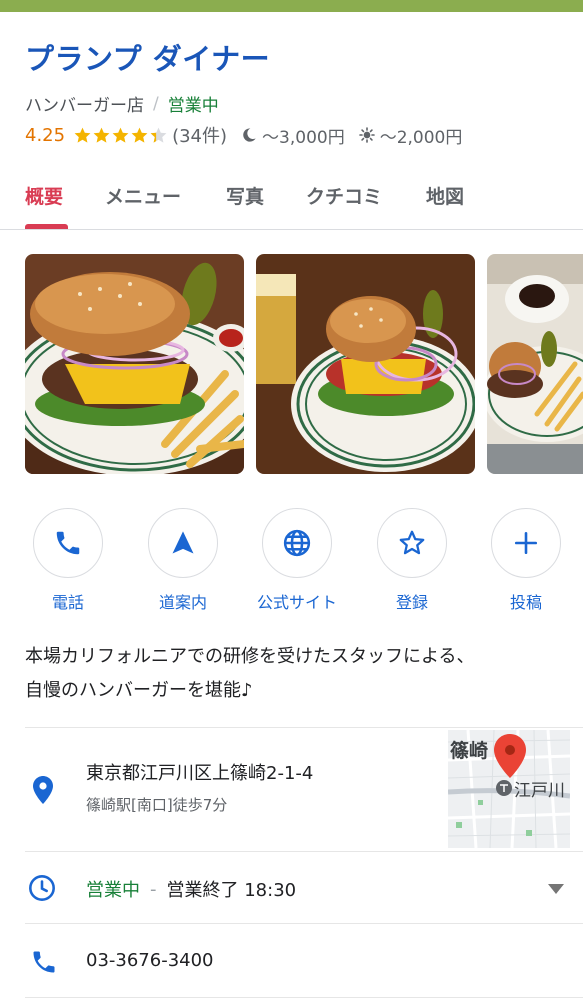 This screenshot has height=1000, width=583. What do you see at coordinates (42, 888) in the screenshot?
I see `clock-icon` at bounding box center [42, 888].